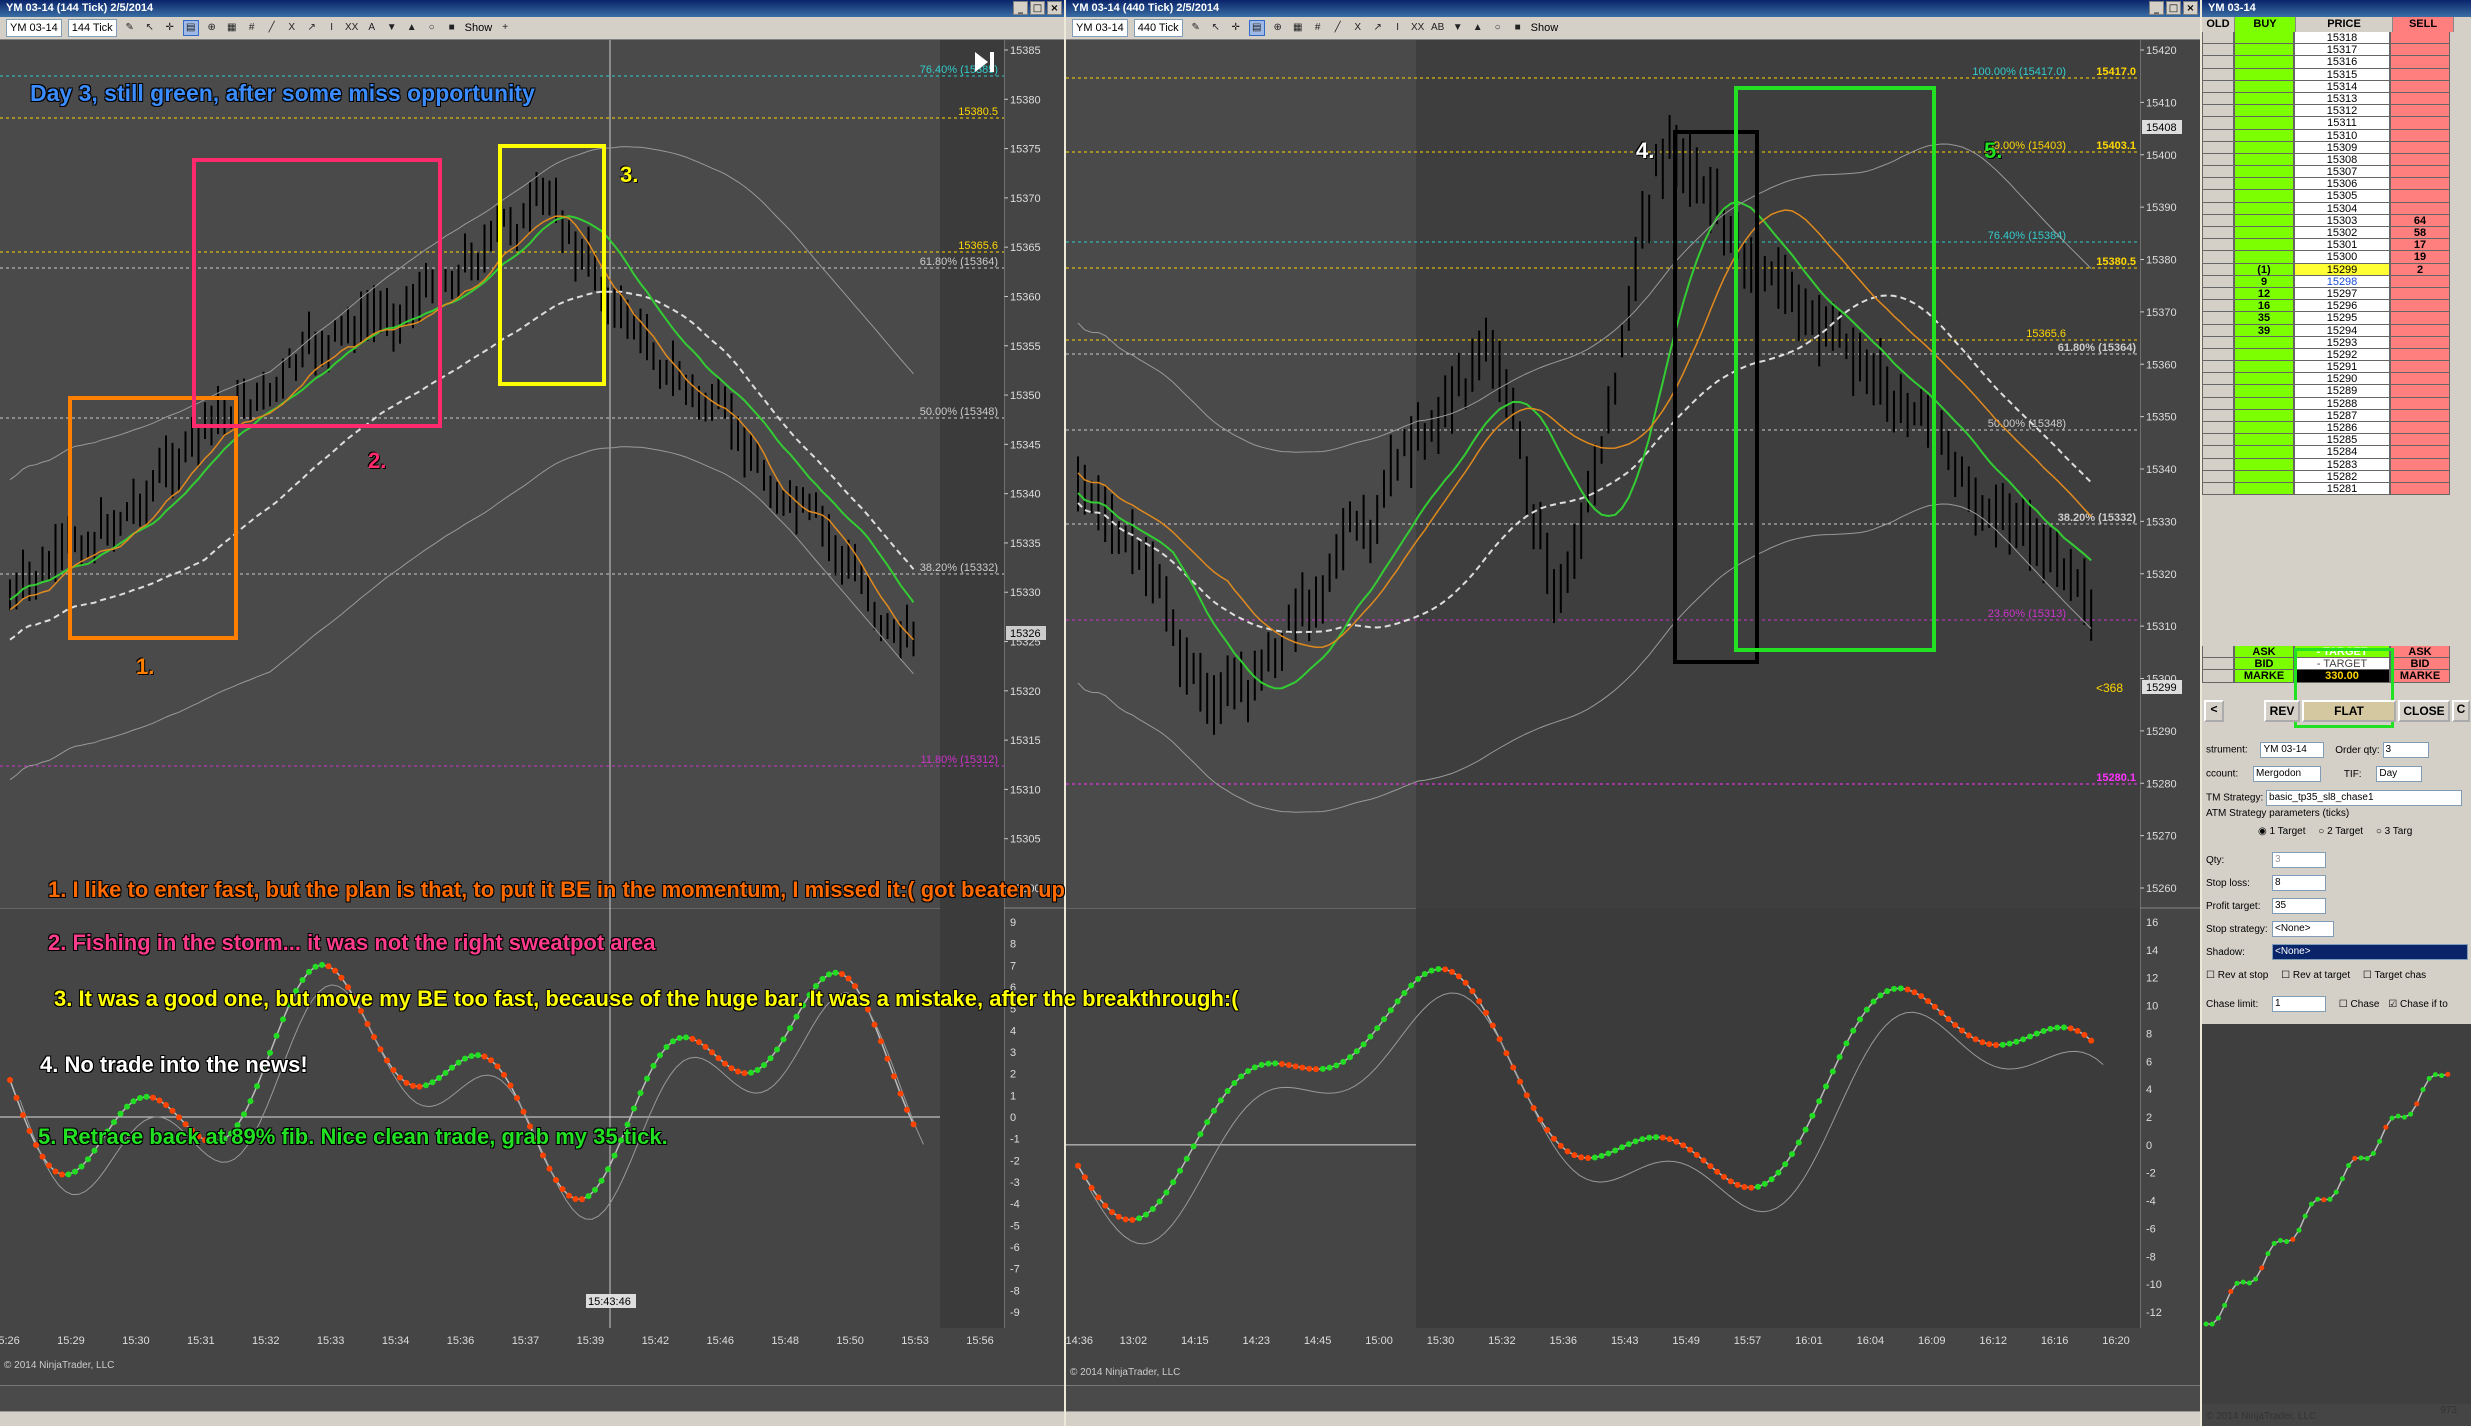 The width and height of the screenshot is (2471, 1426). Describe the element at coordinates (2303, 929) in the screenshot. I see `stop-strategy-select: <None>` at that location.